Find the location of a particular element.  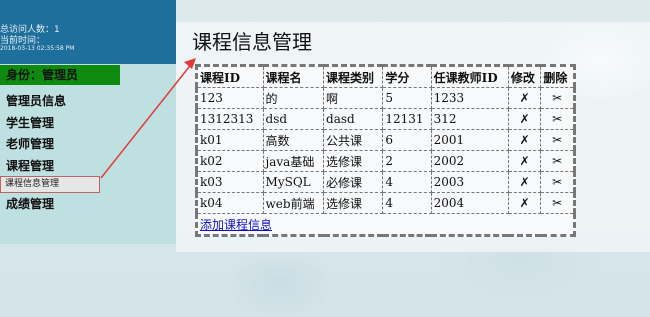

cell-course-type: 公共课 is located at coordinates (353, 140).